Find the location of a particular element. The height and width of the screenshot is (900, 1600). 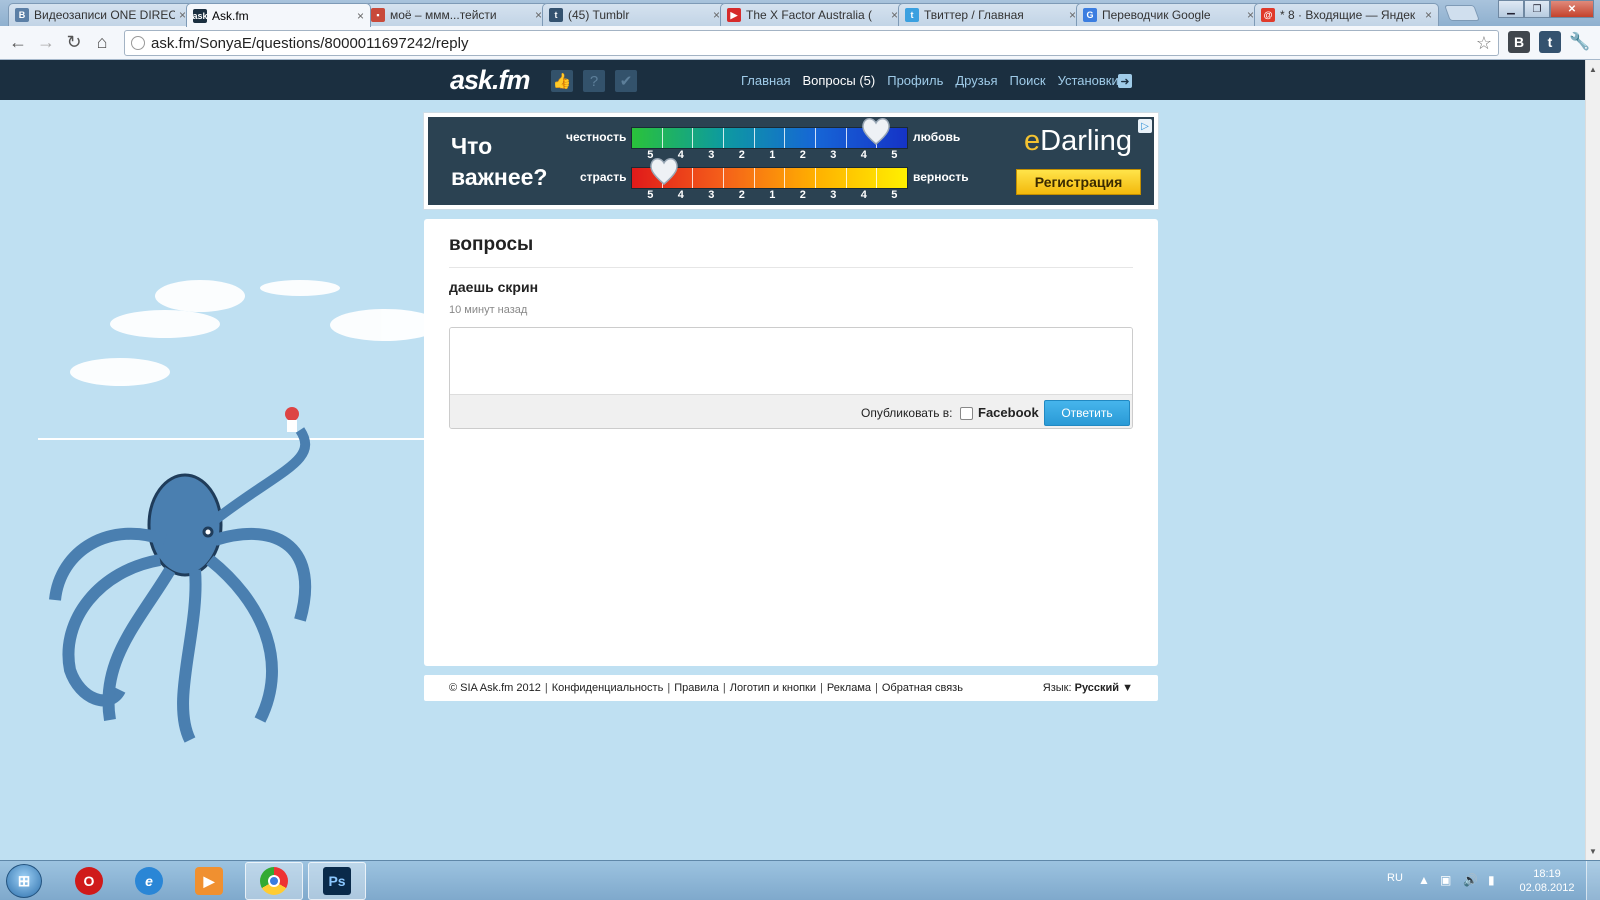

yandex-mail-icon: @ is located at coordinates (1268, 15).